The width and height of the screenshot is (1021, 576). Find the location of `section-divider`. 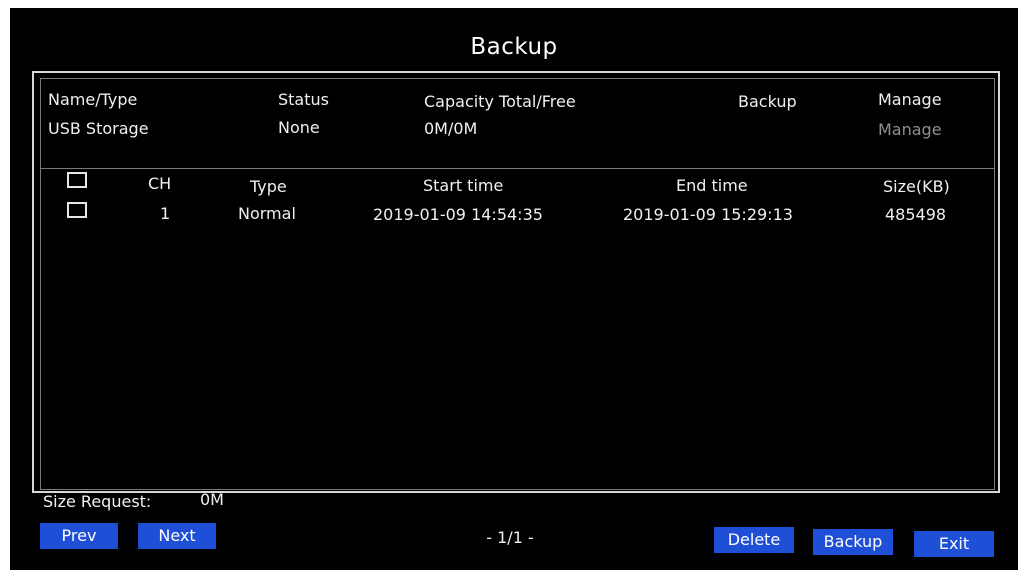

section-divider is located at coordinates (517, 168).